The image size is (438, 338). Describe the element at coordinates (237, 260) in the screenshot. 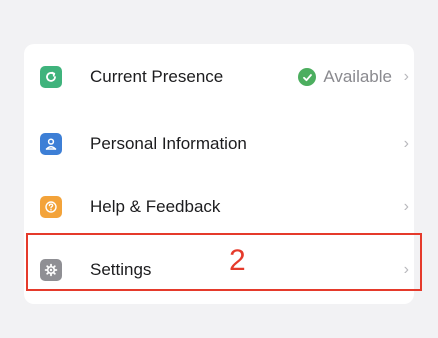

I see `annotation-step-number: 2` at that location.